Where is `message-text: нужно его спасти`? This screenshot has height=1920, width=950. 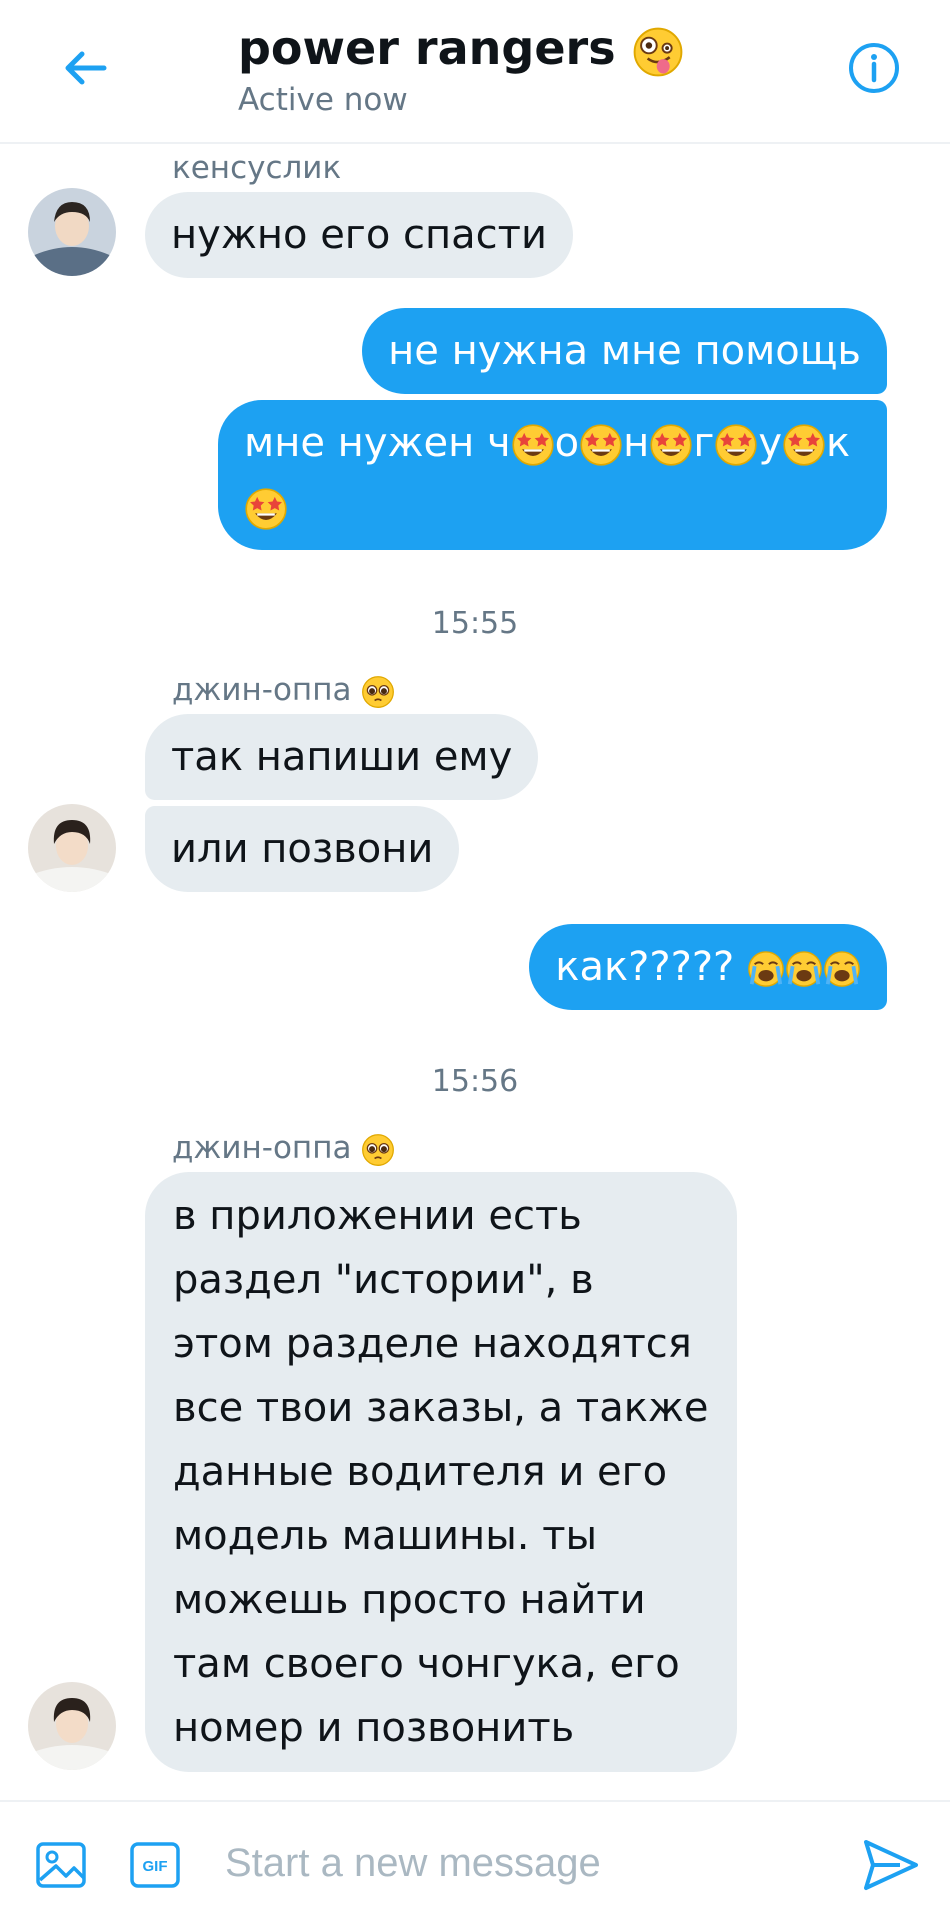 message-text: нужно его спасти is located at coordinates (359, 235).